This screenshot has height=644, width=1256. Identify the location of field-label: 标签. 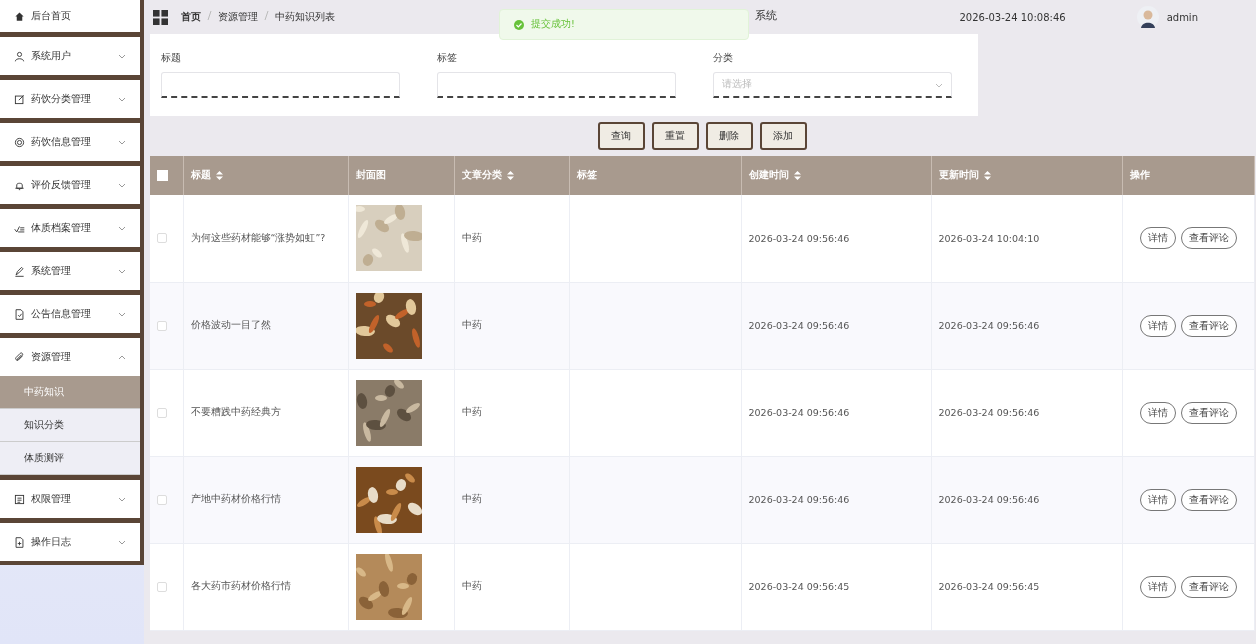
(447, 58).